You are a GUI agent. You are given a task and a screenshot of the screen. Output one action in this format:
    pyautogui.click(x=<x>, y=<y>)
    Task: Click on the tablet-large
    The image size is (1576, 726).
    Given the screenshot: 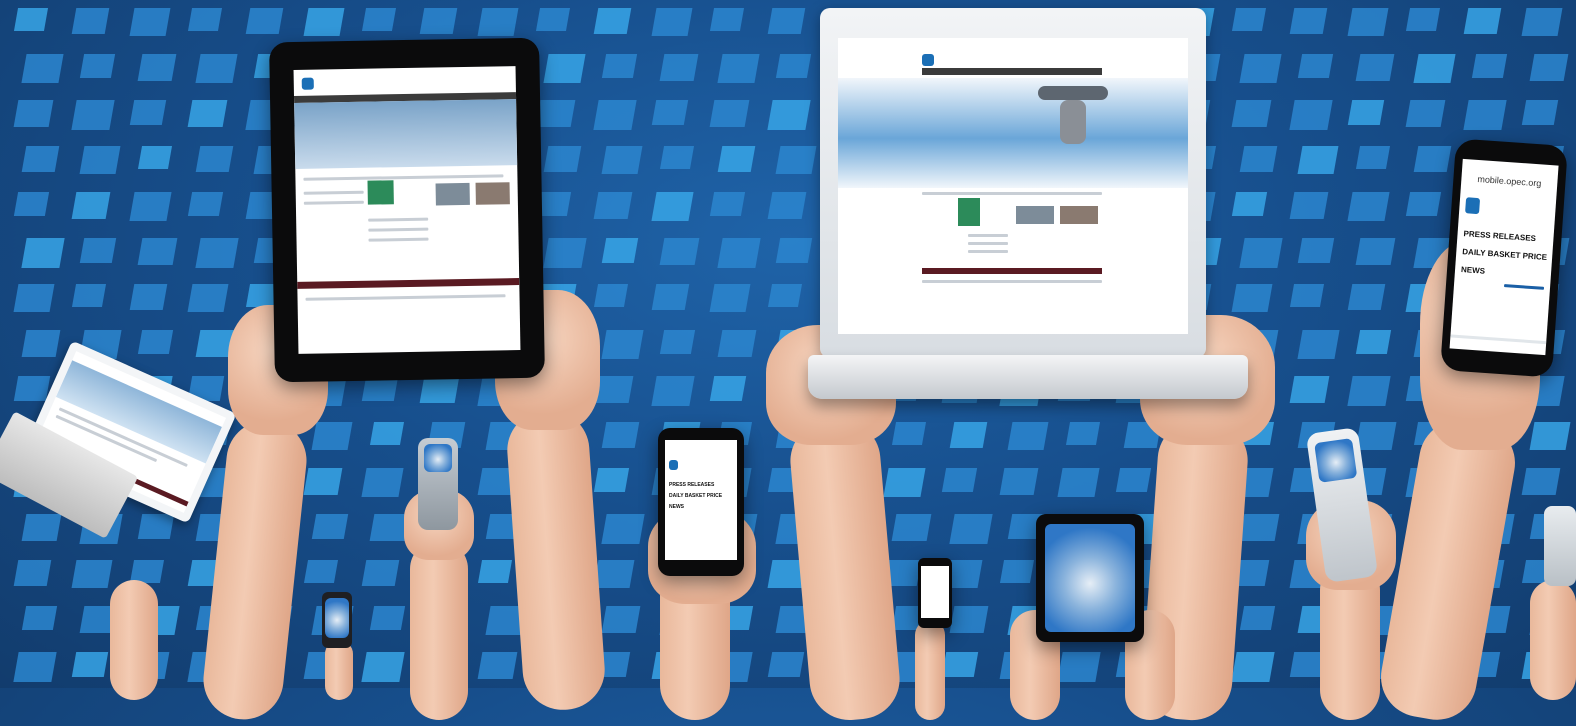 What is the action you would take?
    pyautogui.click(x=407, y=210)
    